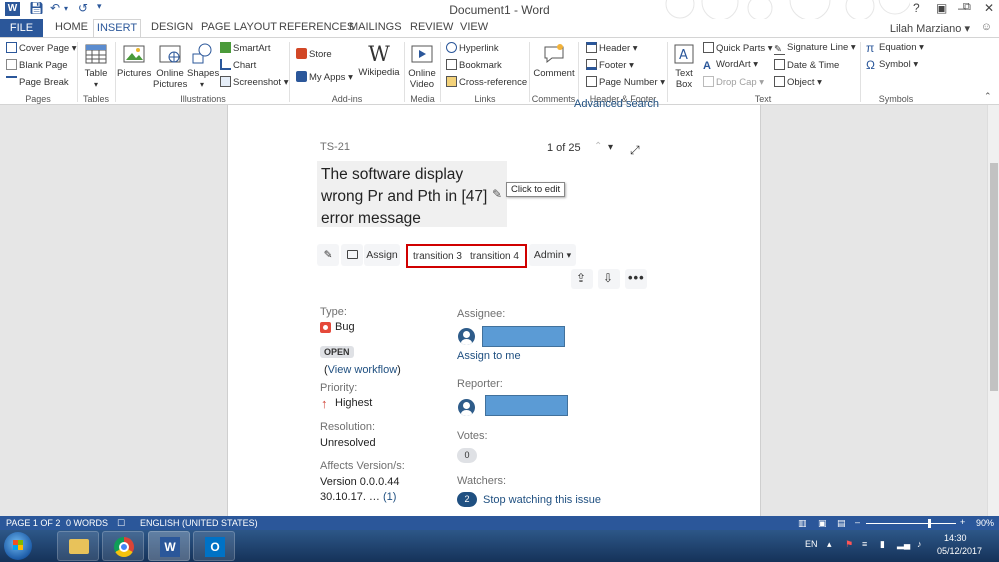 The height and width of the screenshot is (562, 999). Describe the element at coordinates (994, 277) in the screenshot. I see `scrollbar-thumb` at that location.